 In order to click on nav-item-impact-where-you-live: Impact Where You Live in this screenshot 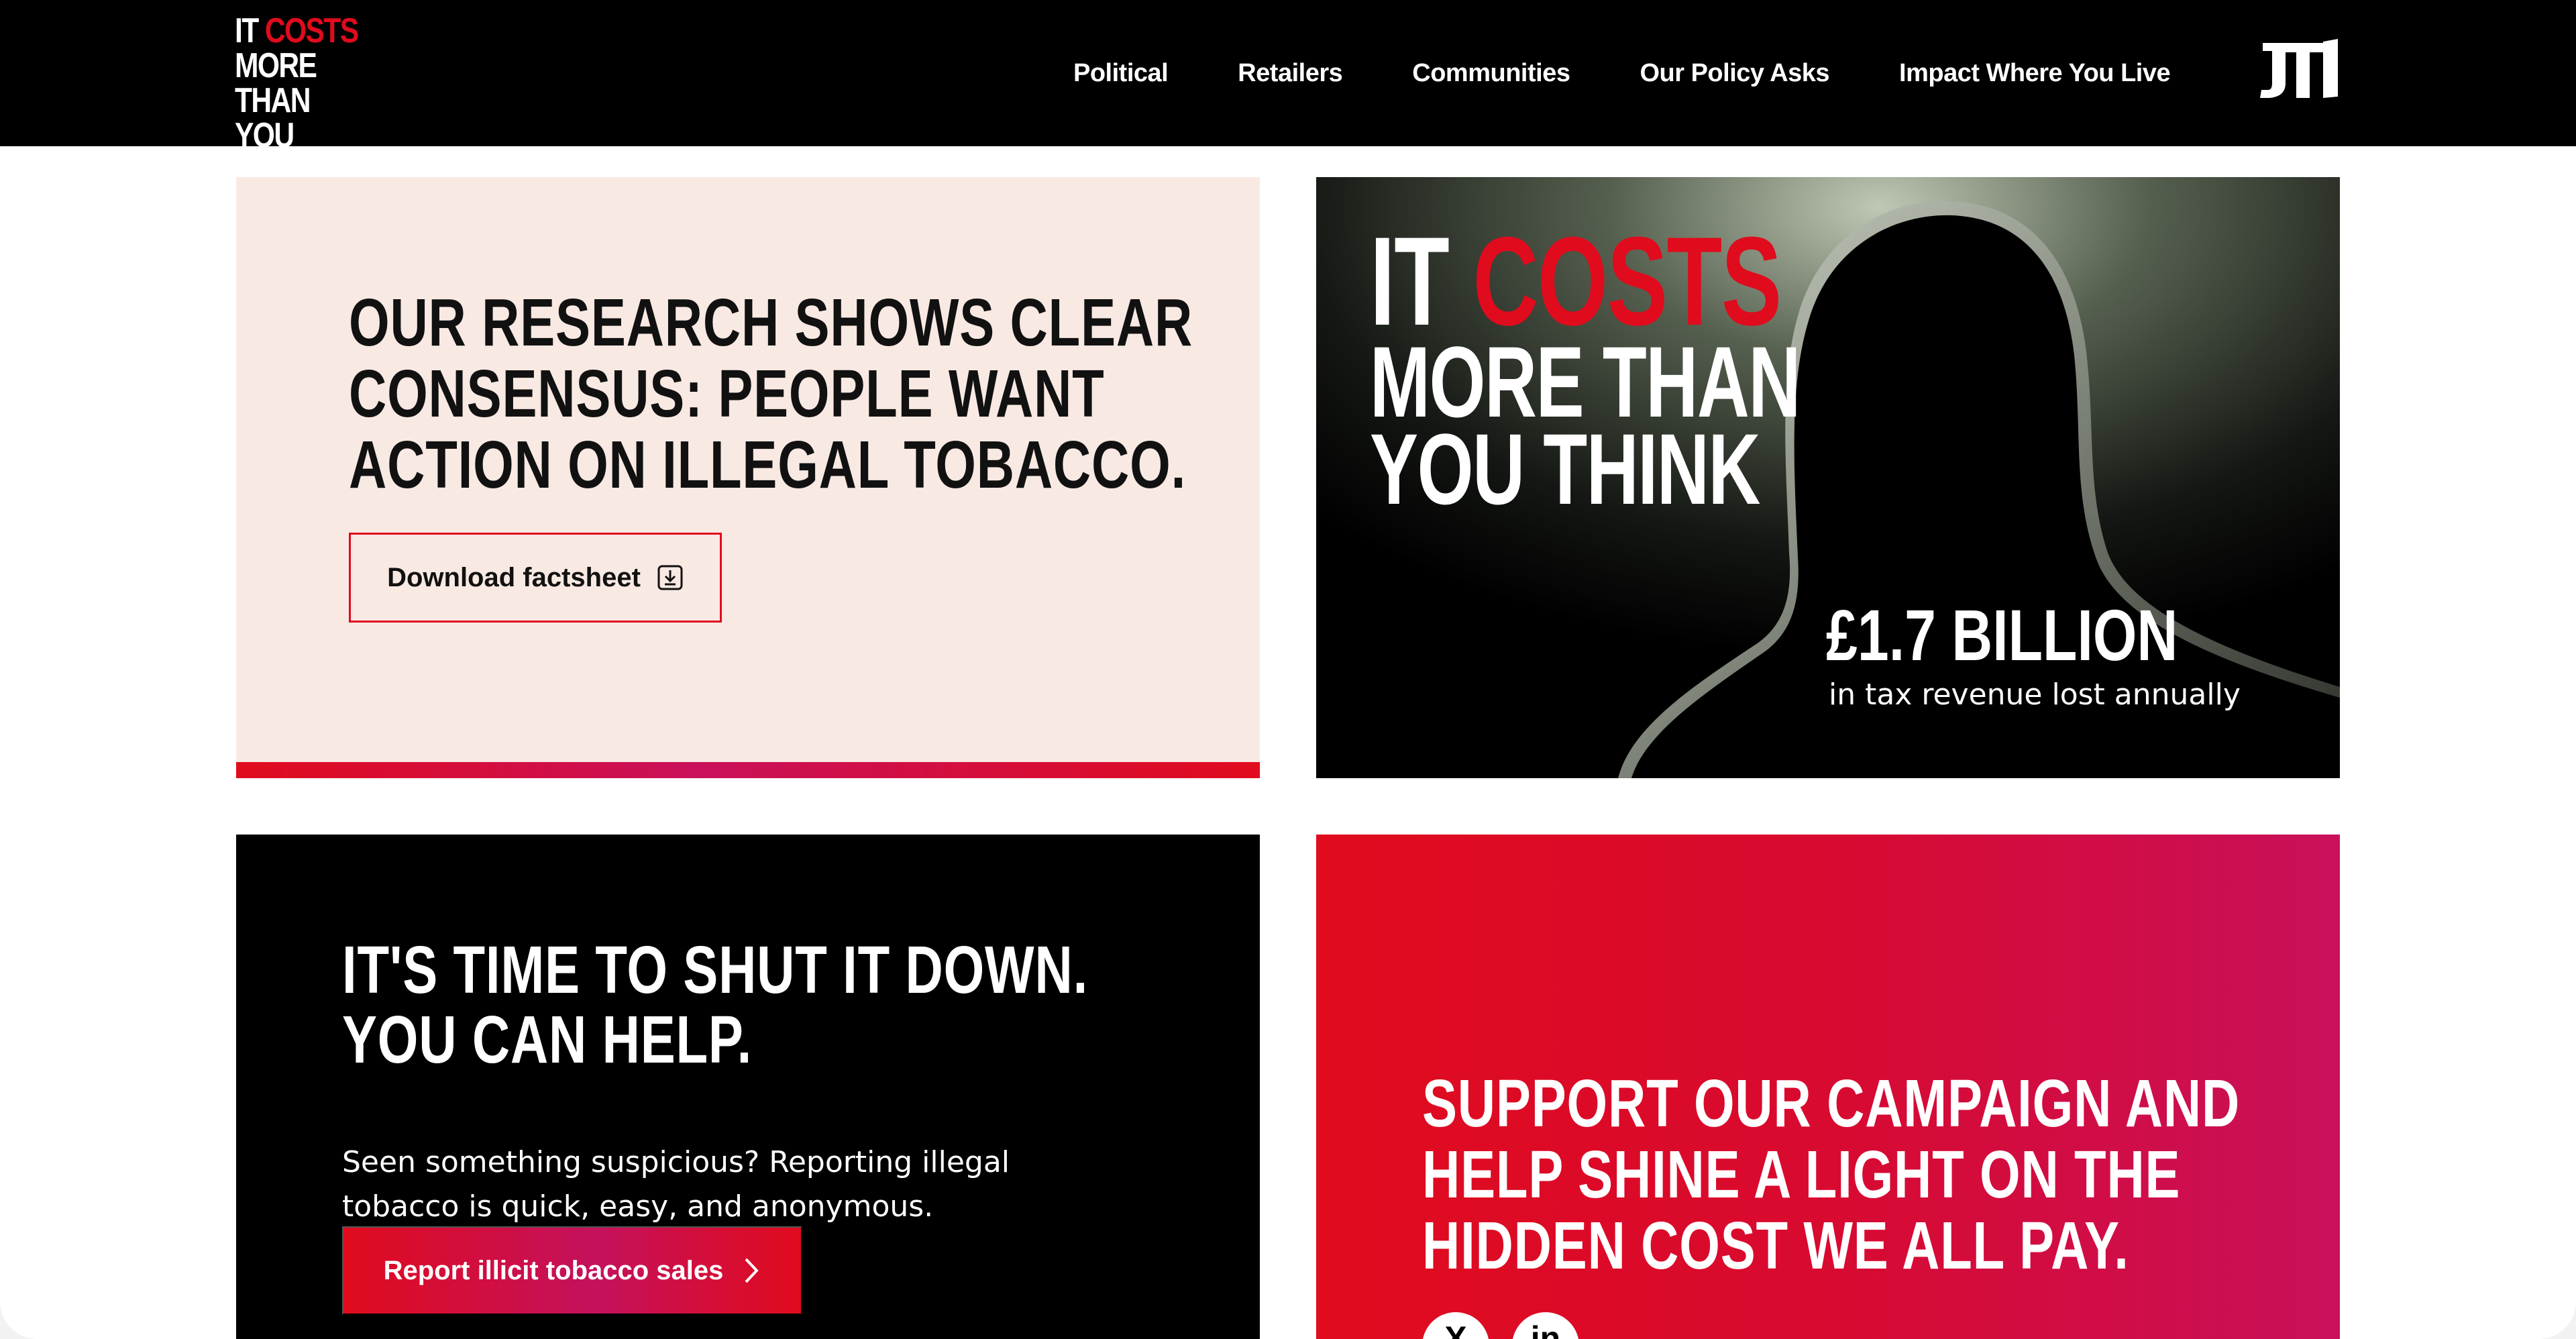, I will do `click(2035, 73)`.